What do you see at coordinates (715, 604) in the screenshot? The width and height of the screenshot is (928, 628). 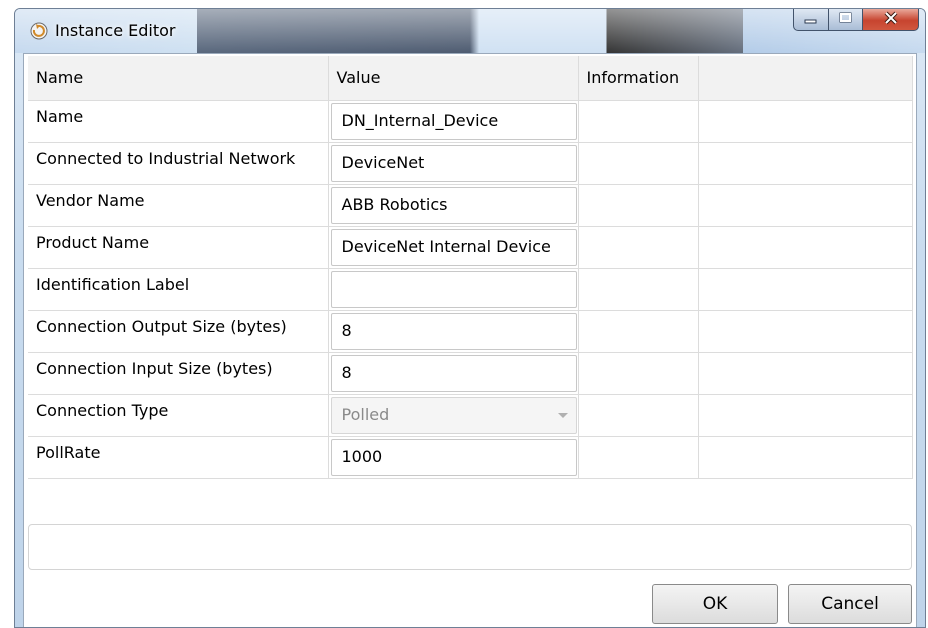 I see `ok-button: OK` at bounding box center [715, 604].